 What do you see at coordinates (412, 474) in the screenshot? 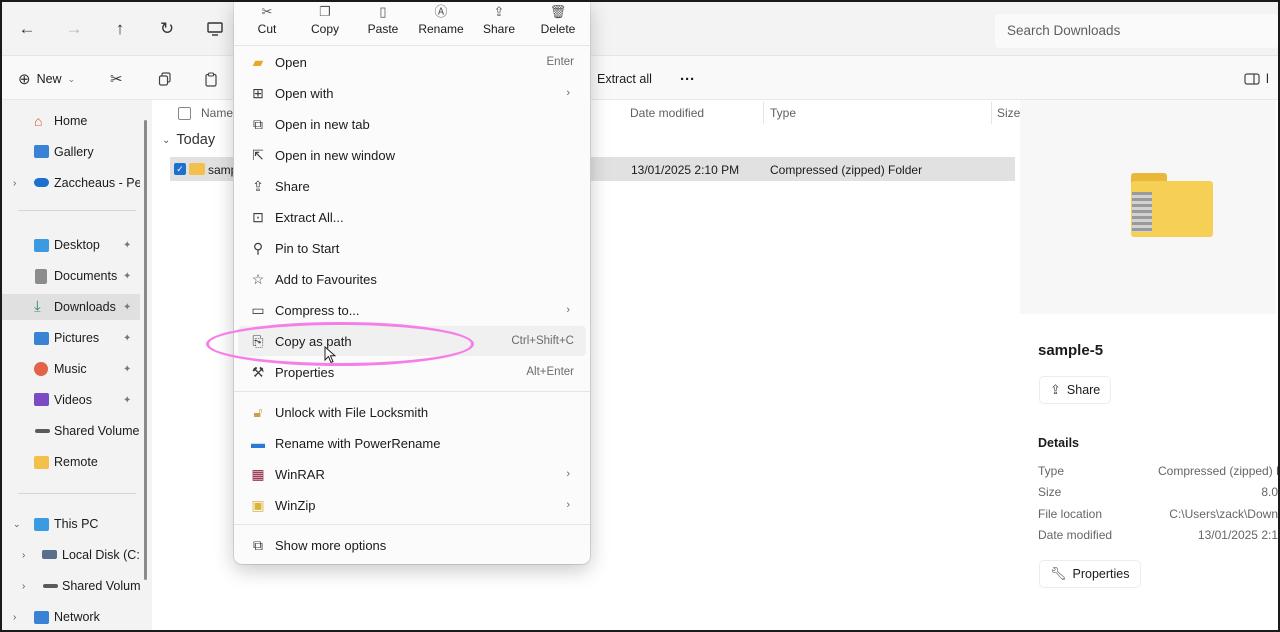
I see `menu-item-winrar: ▦ WinRAR ›` at bounding box center [412, 474].